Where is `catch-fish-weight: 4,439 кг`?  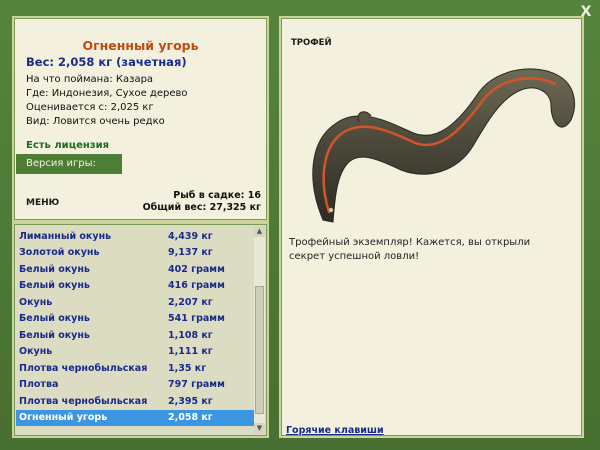 catch-fish-weight: 4,439 кг is located at coordinates (190, 236).